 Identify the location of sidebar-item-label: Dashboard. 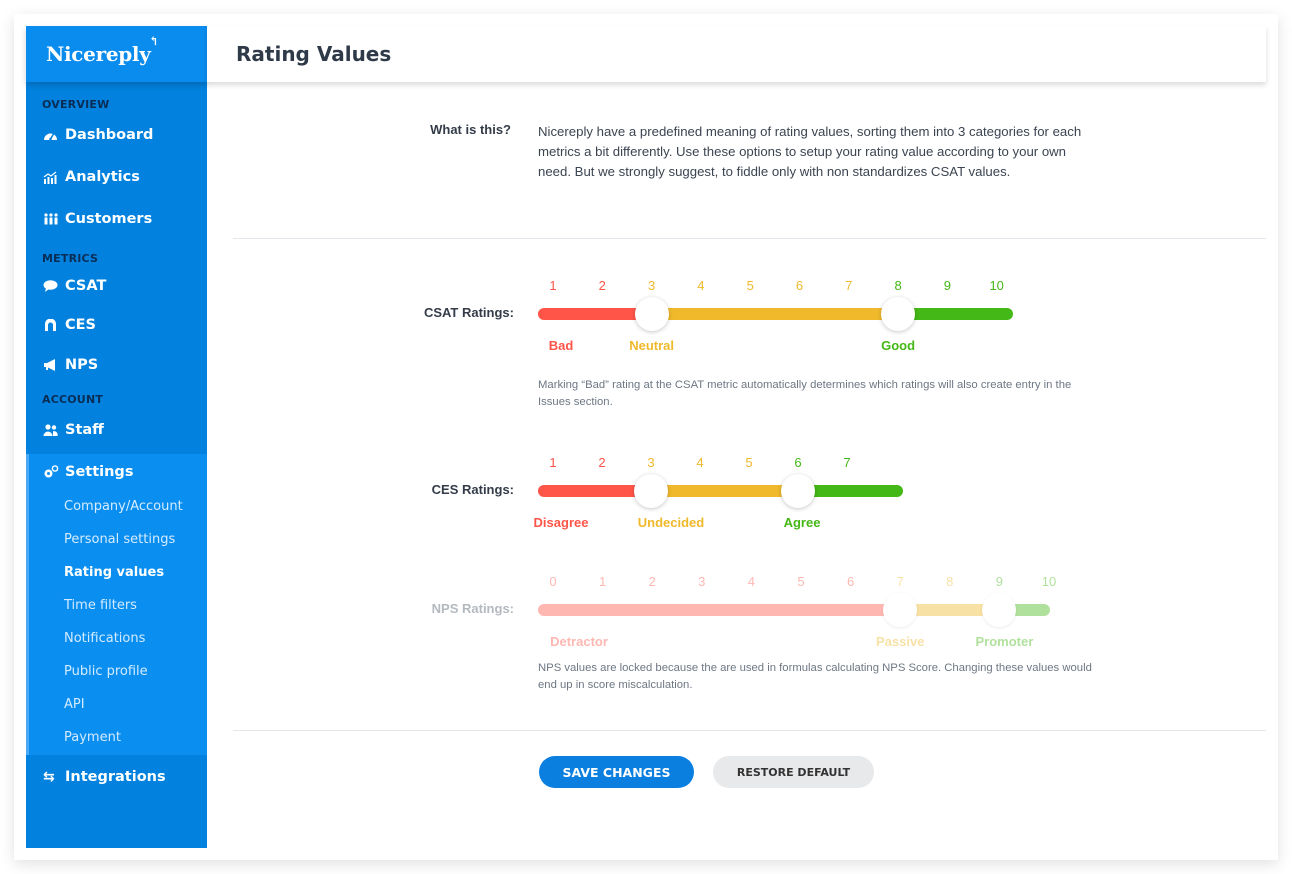
(109, 135).